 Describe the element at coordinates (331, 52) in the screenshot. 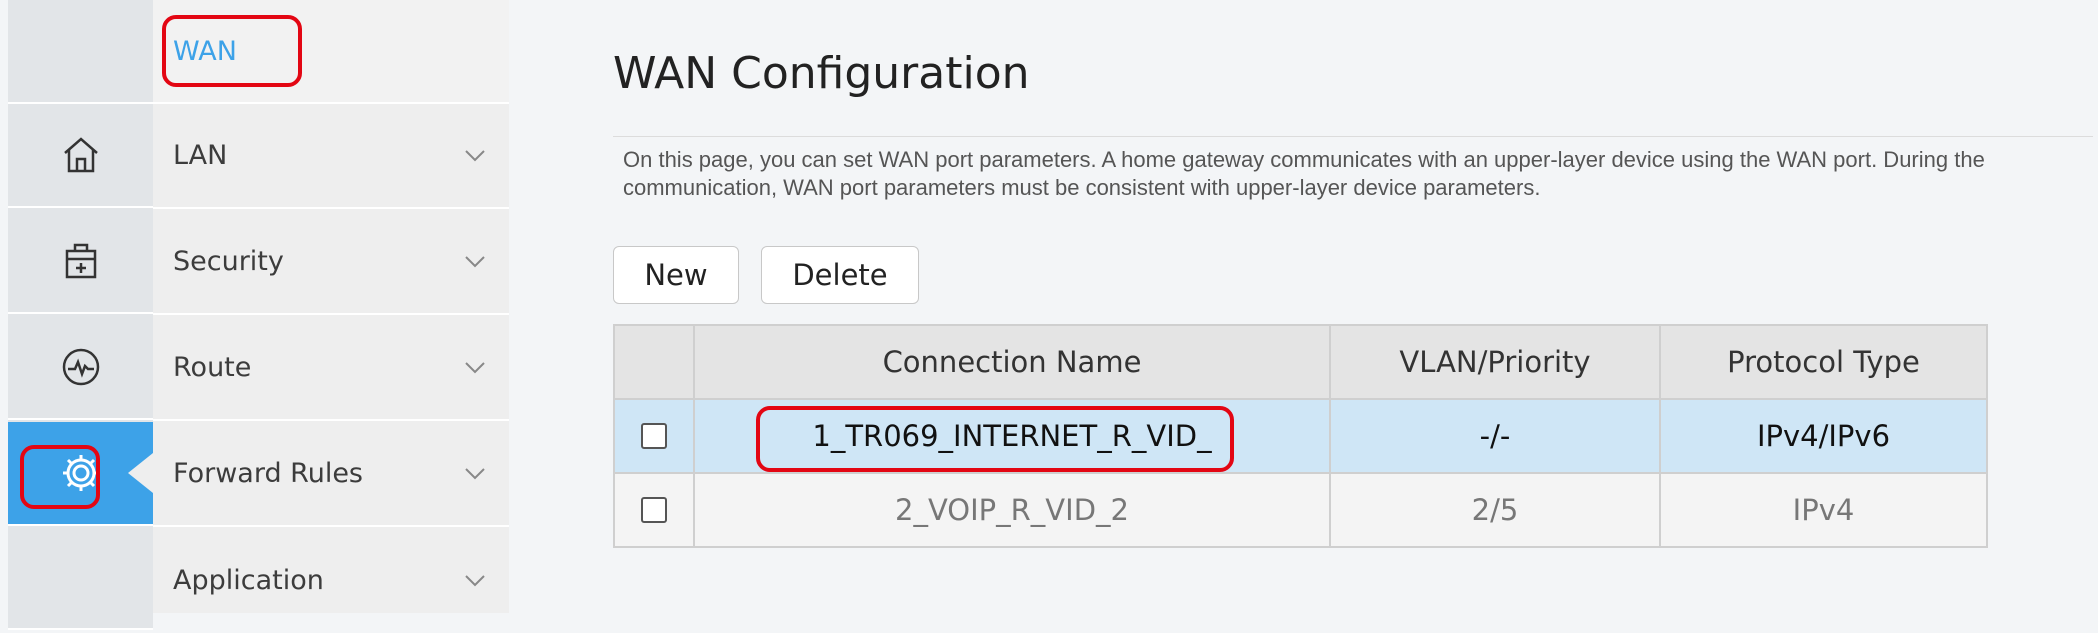

I see `menu-item-wan: WAN` at that location.